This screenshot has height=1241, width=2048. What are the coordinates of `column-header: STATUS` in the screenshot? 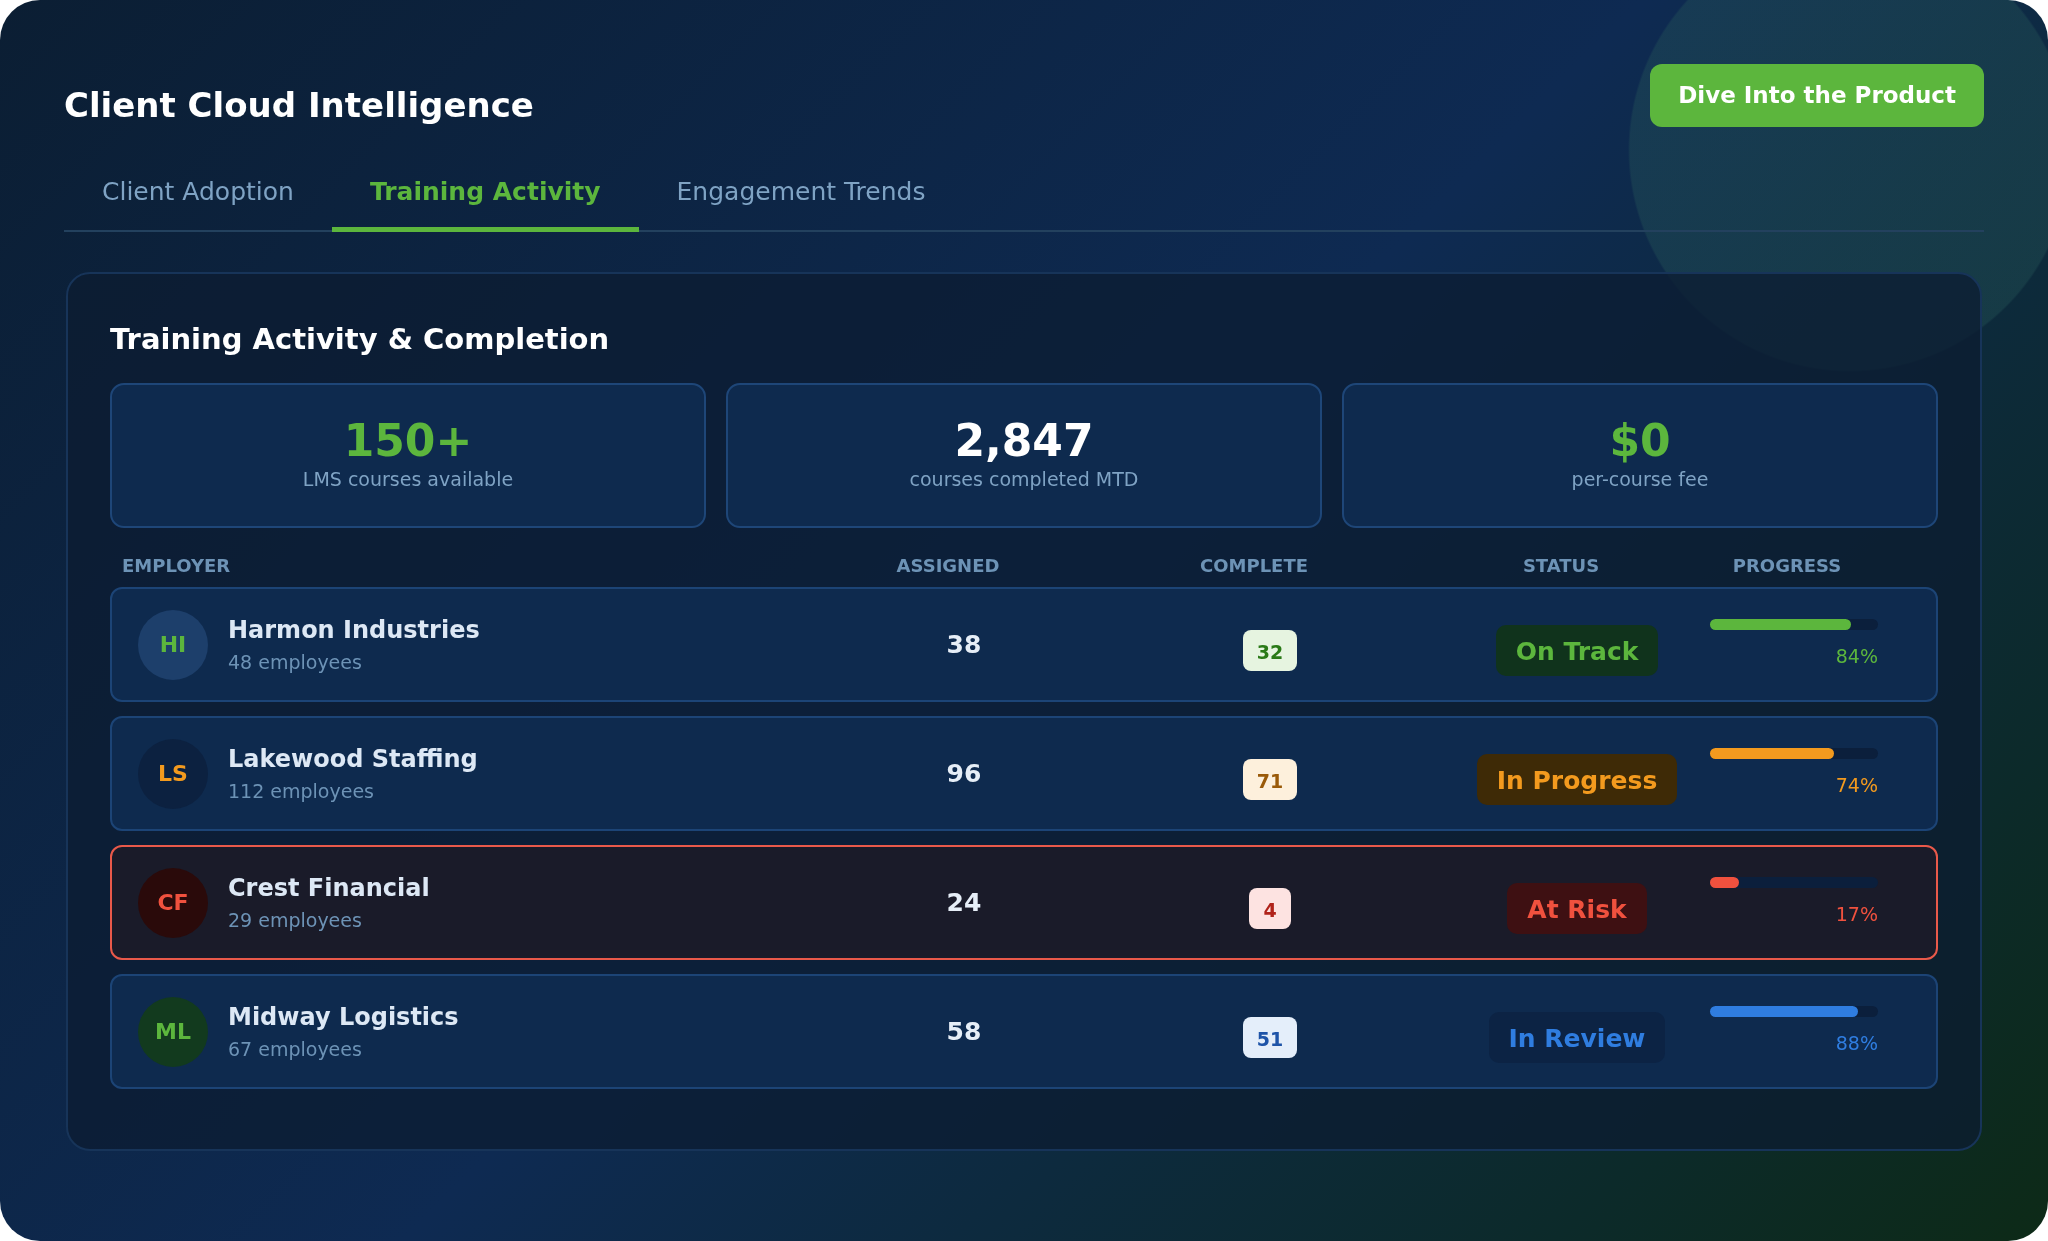 It's located at (1561, 565).